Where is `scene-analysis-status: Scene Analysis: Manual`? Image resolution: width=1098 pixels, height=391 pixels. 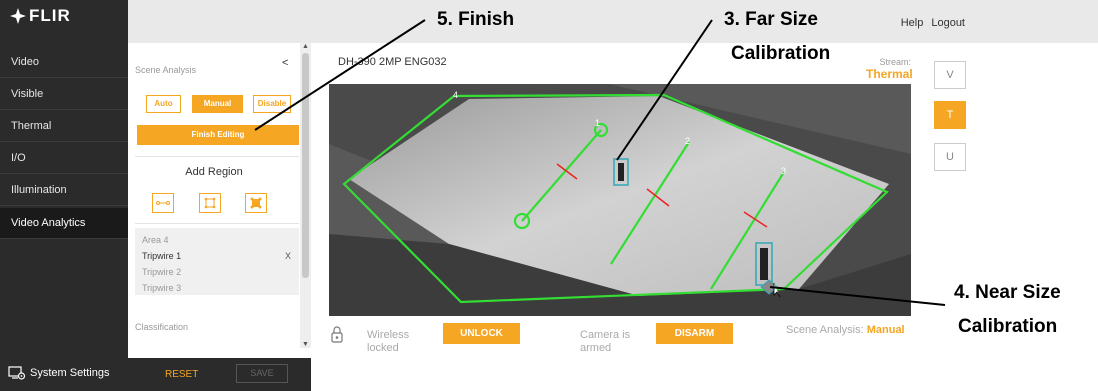 scene-analysis-status: Scene Analysis: Manual is located at coordinates (845, 330).